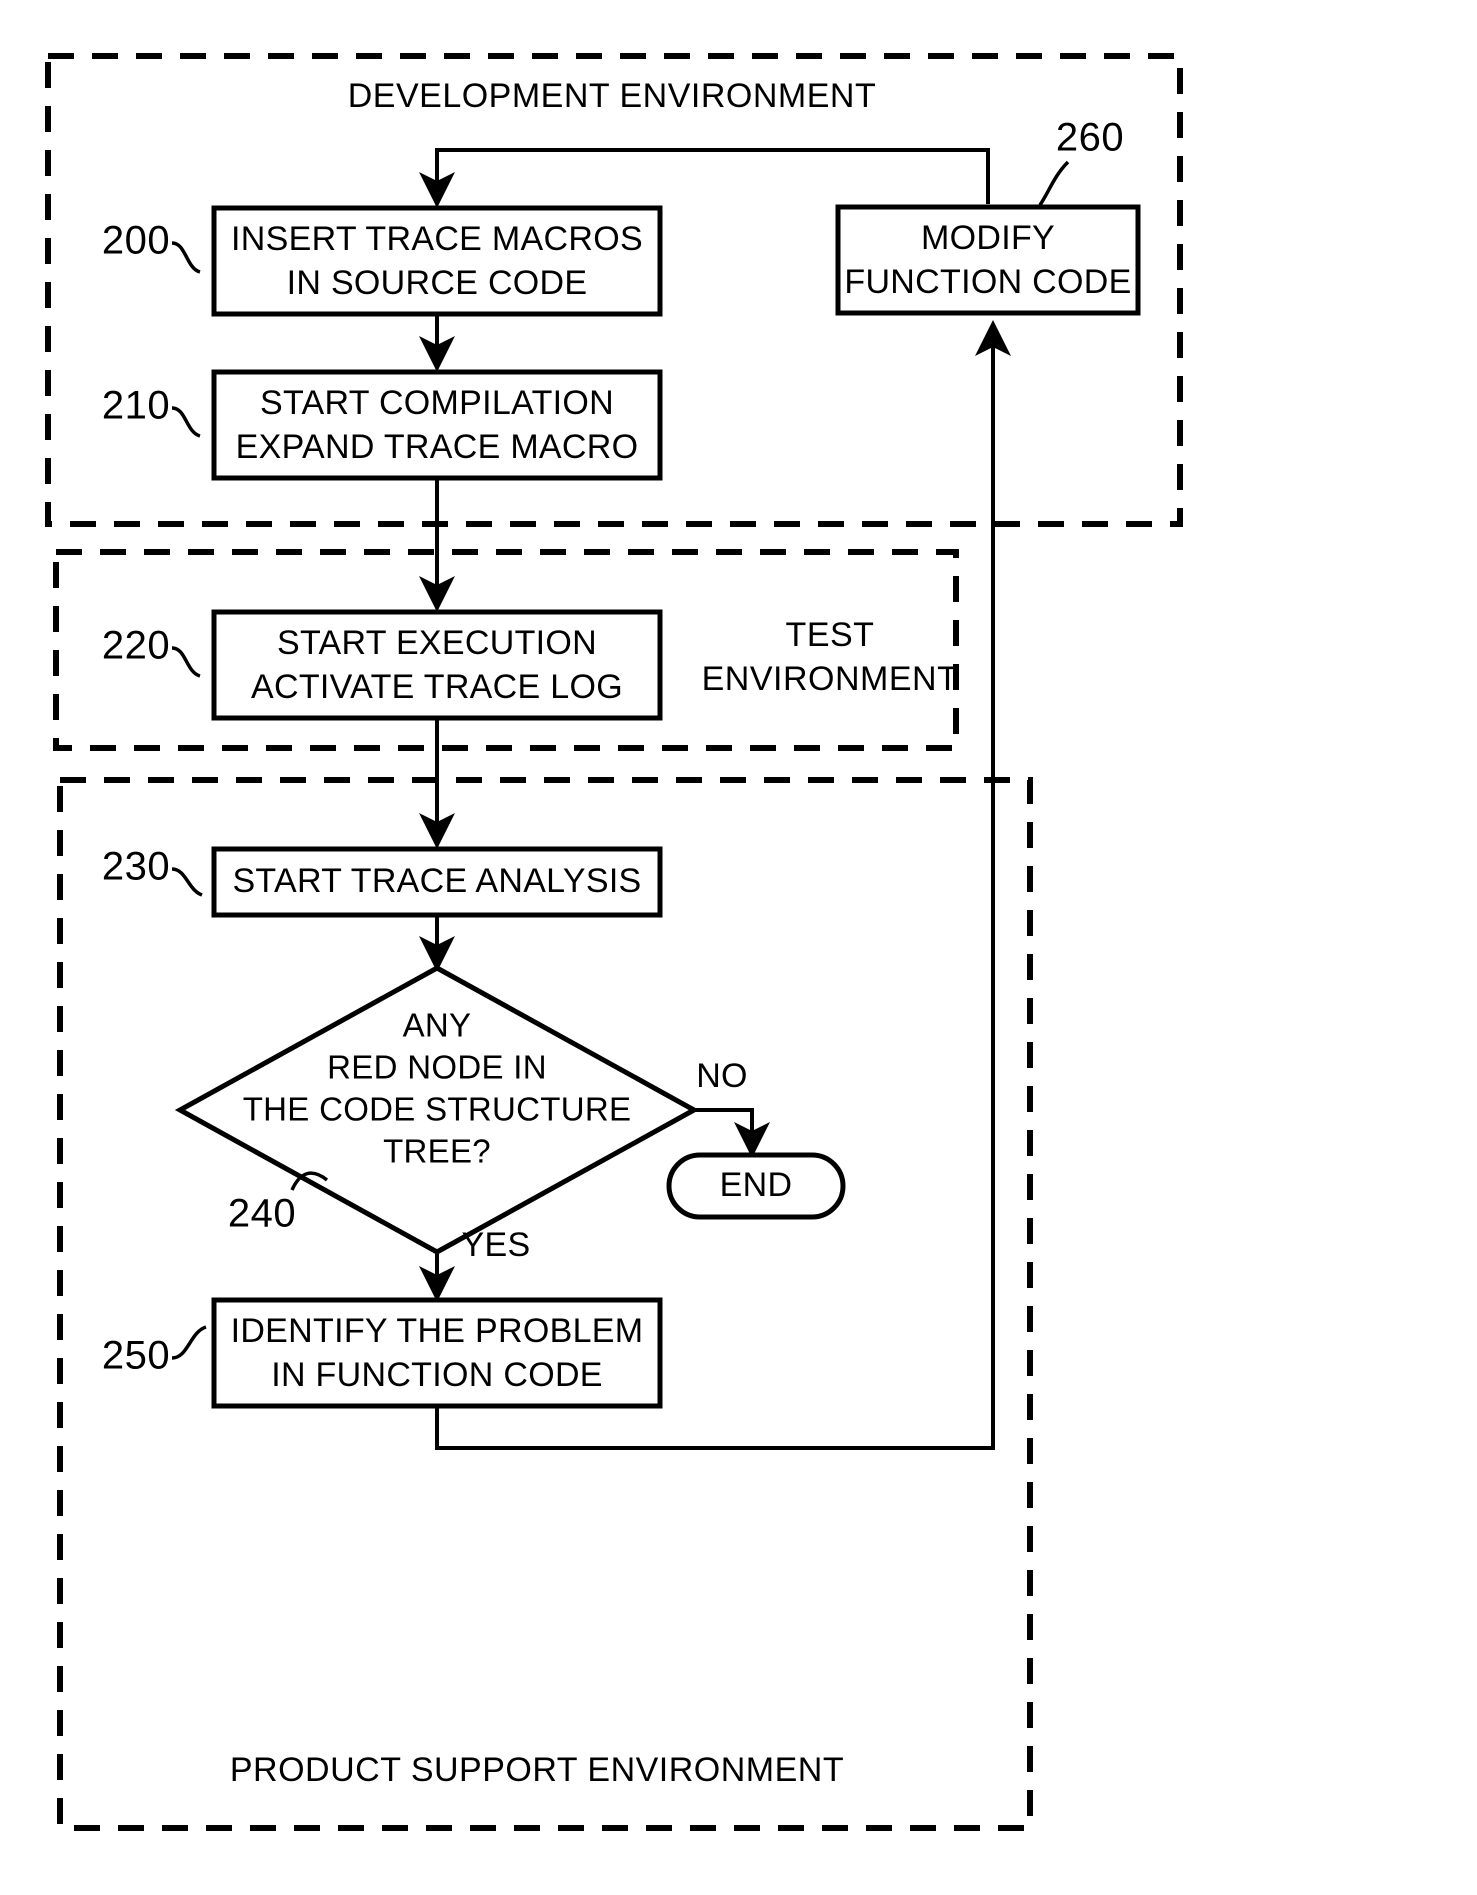 The image size is (1477, 1895). What do you see at coordinates (704, 178) in the screenshot?
I see `edge-modify-to-insert` at bounding box center [704, 178].